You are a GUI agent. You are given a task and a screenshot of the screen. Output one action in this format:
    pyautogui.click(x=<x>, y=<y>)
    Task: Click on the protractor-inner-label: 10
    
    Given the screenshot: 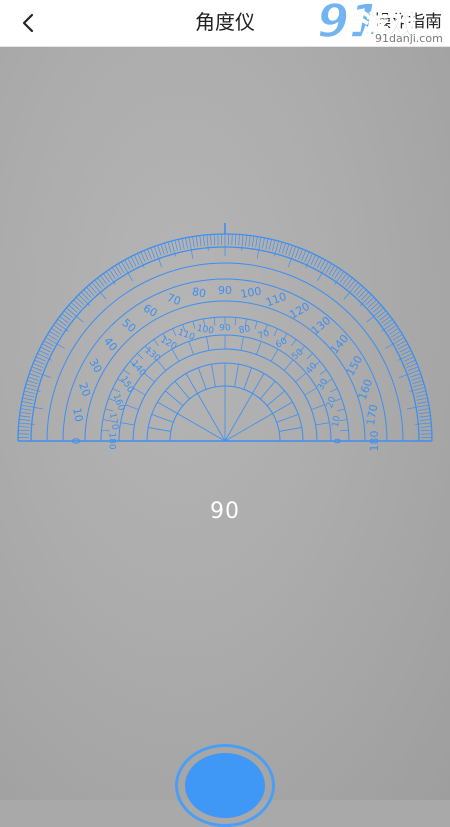 What is the action you would take?
    pyautogui.click(x=337, y=421)
    